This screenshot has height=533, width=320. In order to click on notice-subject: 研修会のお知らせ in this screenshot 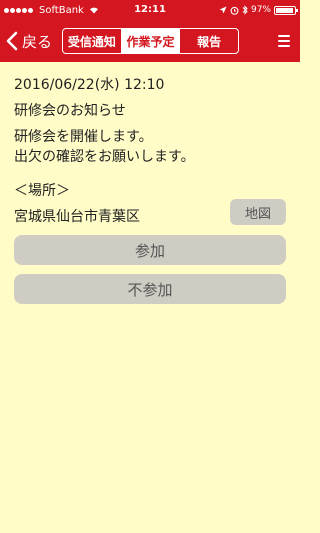, I will do `click(70, 111)`.